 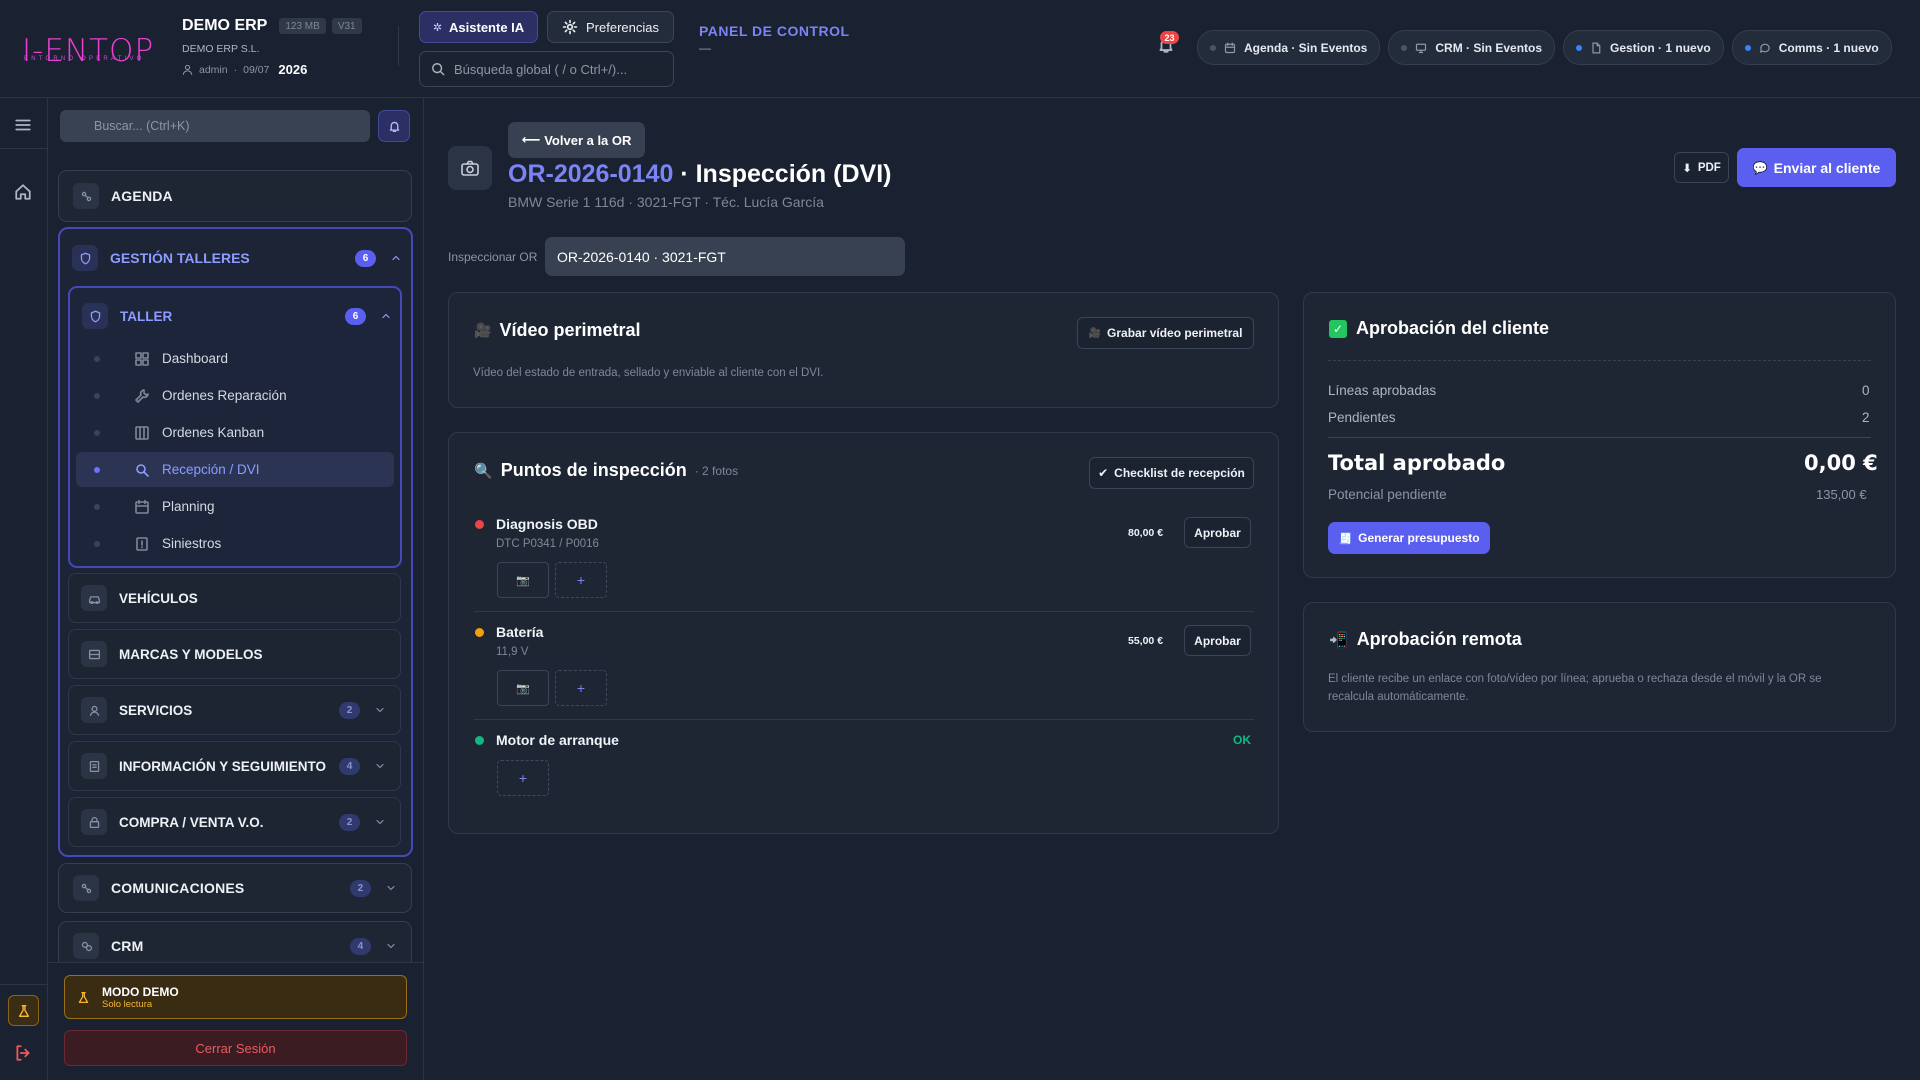 I want to click on sidebar-search-input: Buscar... (Ctrl+K), so click(x=215, y=126).